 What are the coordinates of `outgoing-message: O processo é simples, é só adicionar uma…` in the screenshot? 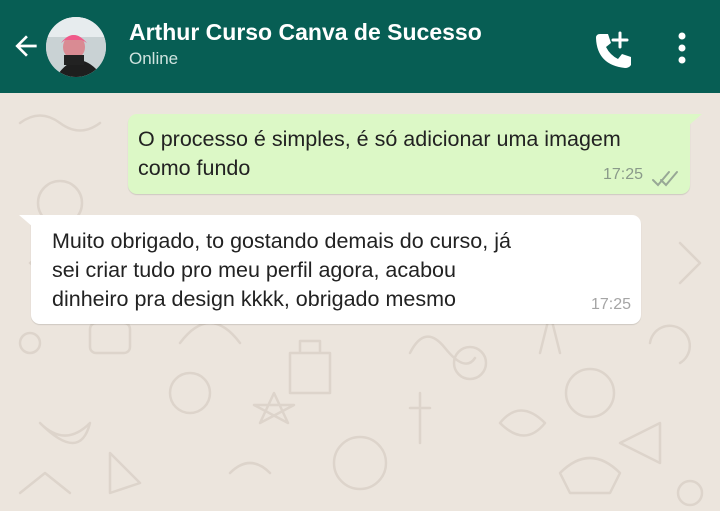 It's located at (415, 154).